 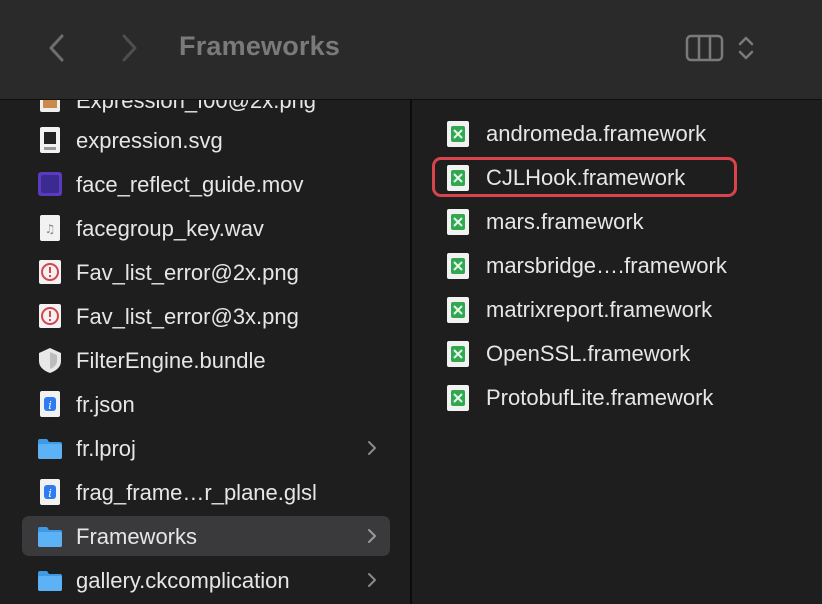 What do you see at coordinates (600, 397) in the screenshot?
I see `item-label: ProtobufLite.framework` at bounding box center [600, 397].